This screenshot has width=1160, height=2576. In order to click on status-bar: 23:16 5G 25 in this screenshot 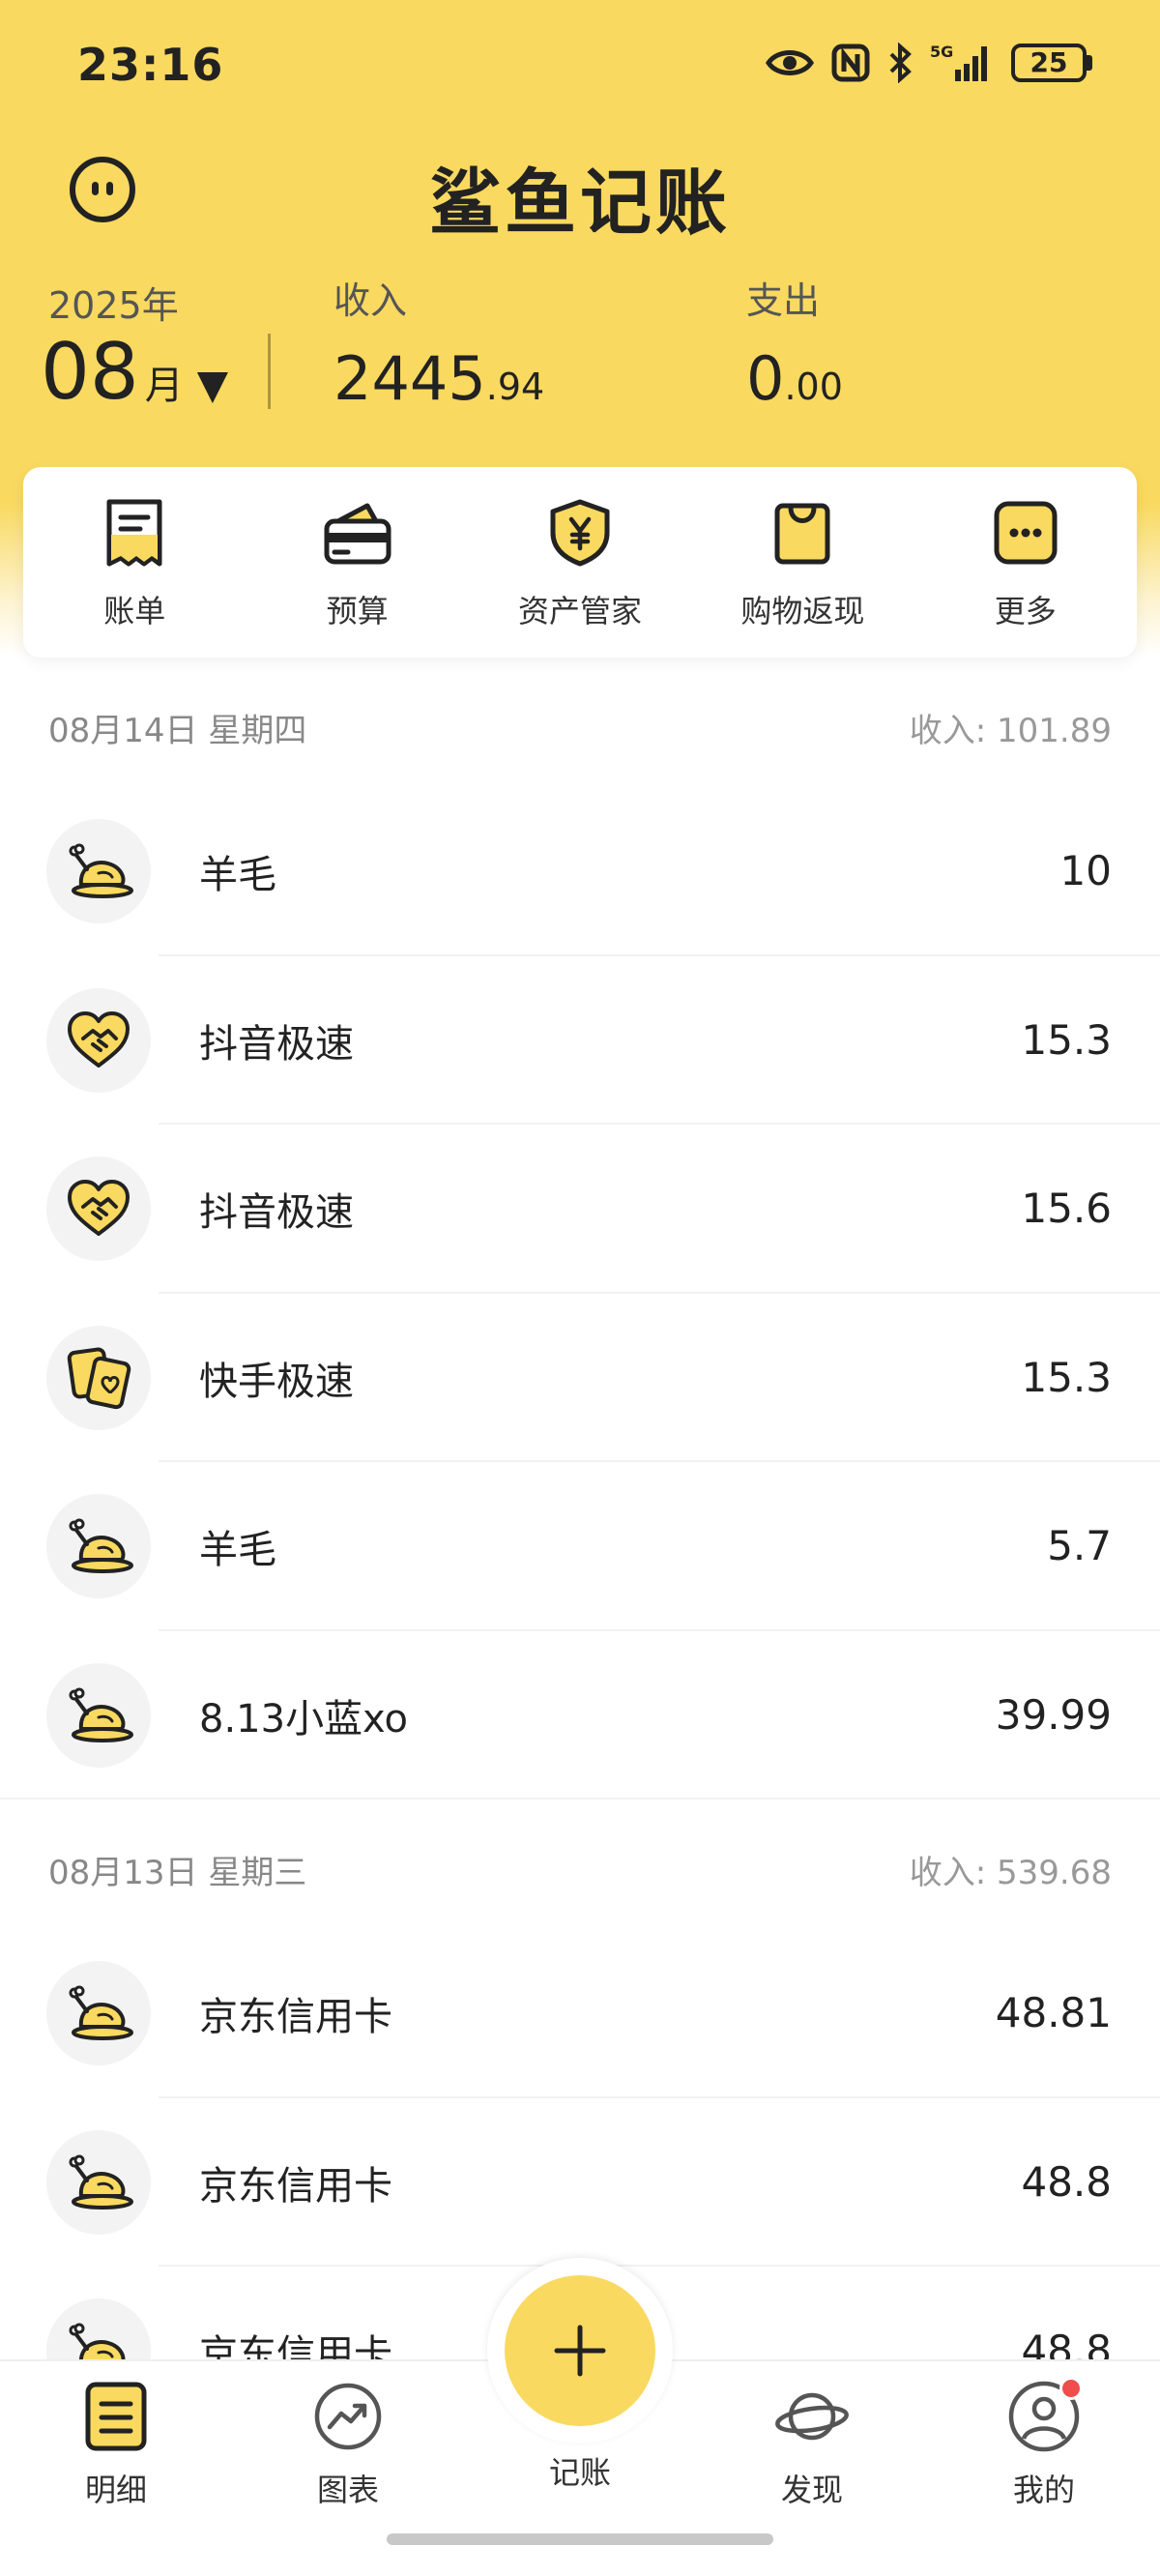, I will do `click(580, 72)`.